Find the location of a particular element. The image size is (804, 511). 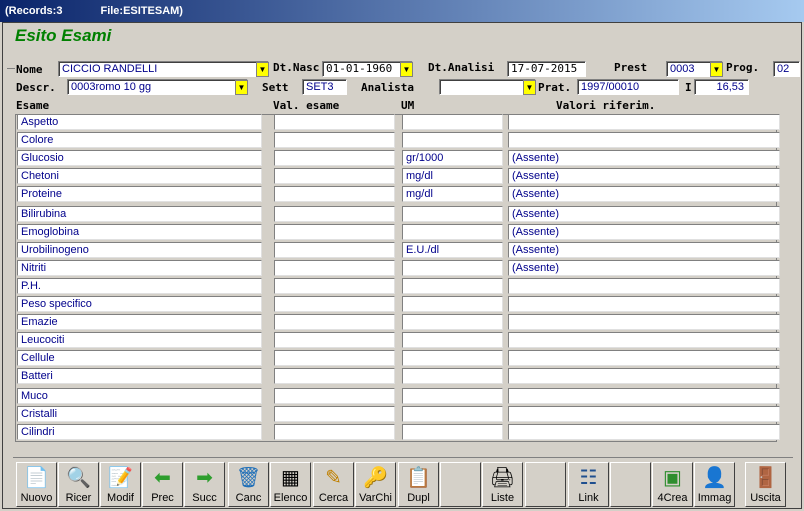

cell-esame: Urobilinogeno is located at coordinates (139, 250).